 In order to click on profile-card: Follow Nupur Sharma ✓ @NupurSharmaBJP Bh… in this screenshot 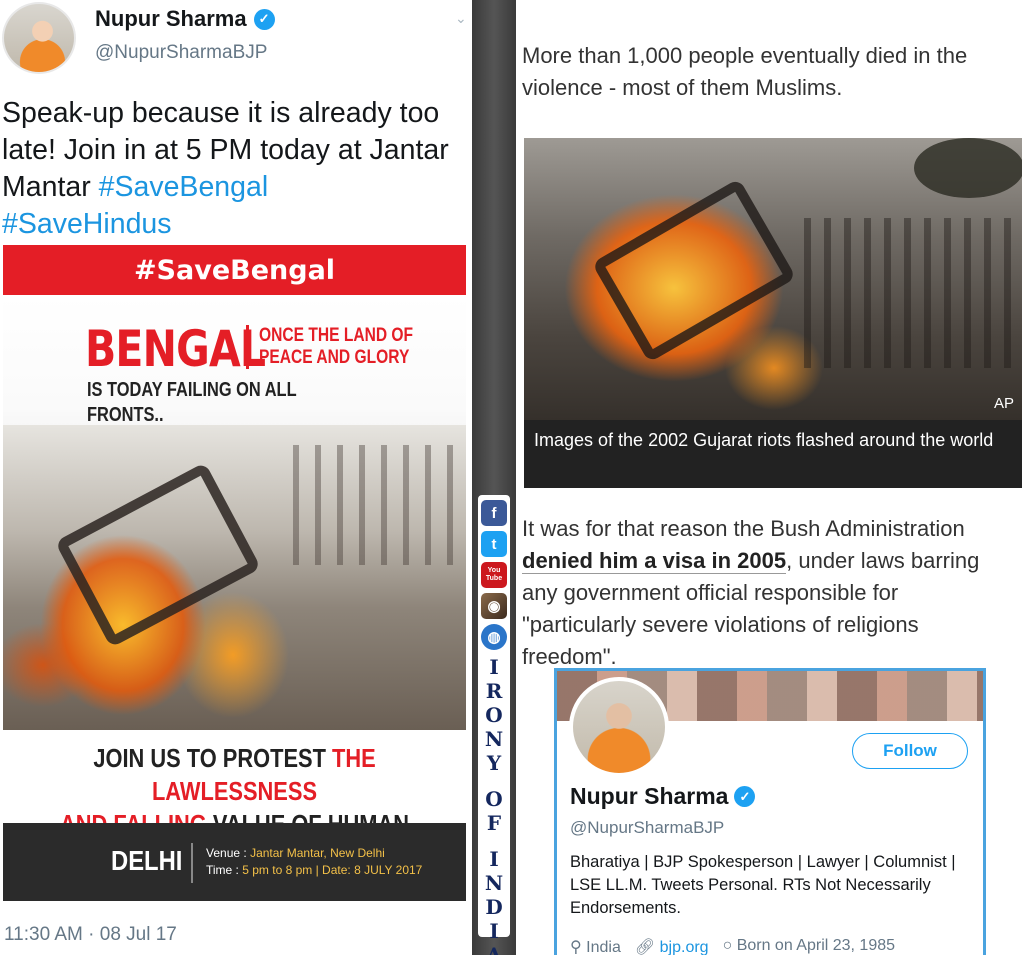, I will do `click(770, 811)`.